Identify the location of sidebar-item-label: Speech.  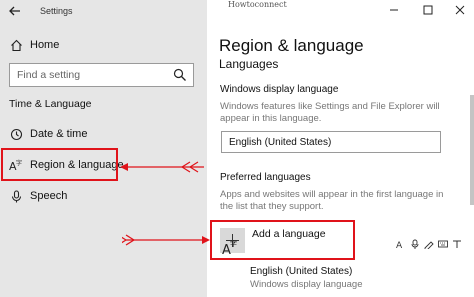
(49, 196).